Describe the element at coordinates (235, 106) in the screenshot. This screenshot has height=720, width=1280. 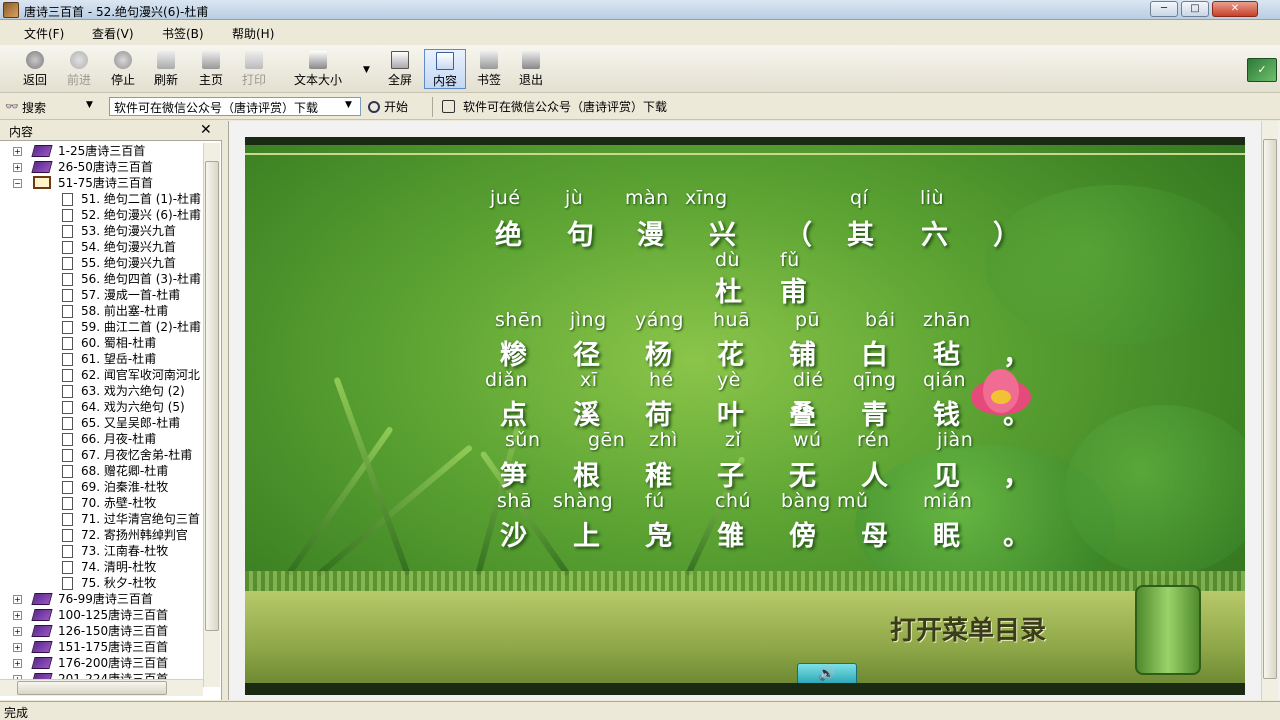
I see `search-input: 软件可在微信公众号（唐诗评赏）下载` at that location.